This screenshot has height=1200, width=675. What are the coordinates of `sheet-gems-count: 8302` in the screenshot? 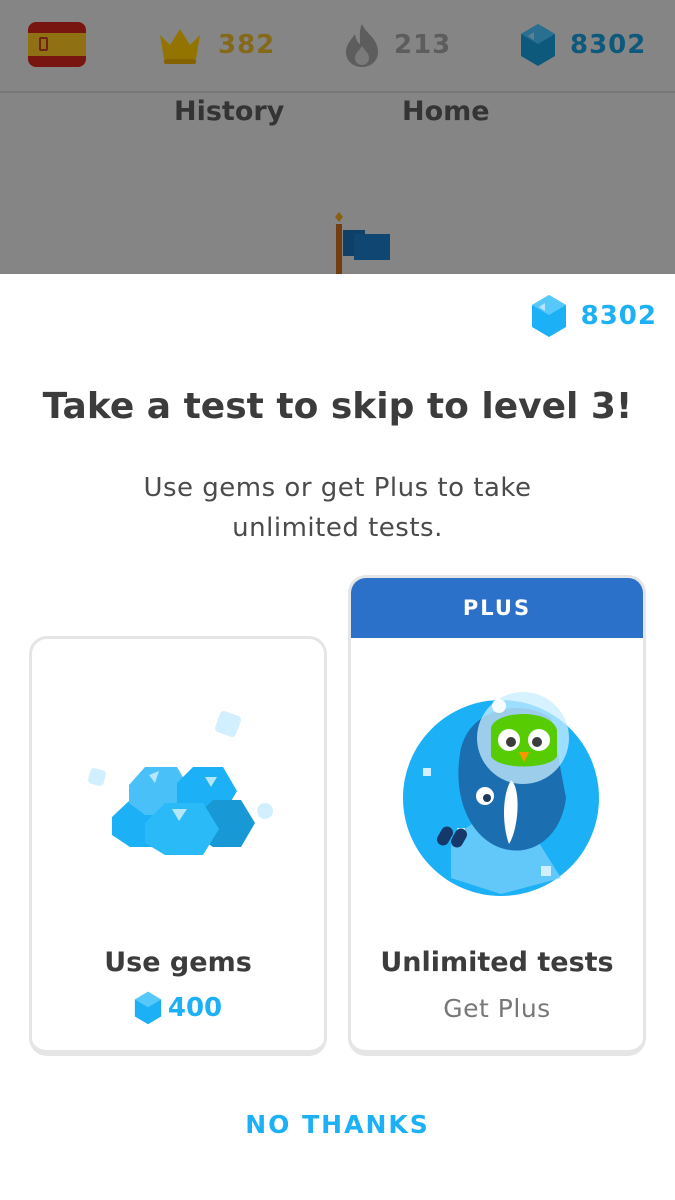 It's located at (618, 316).